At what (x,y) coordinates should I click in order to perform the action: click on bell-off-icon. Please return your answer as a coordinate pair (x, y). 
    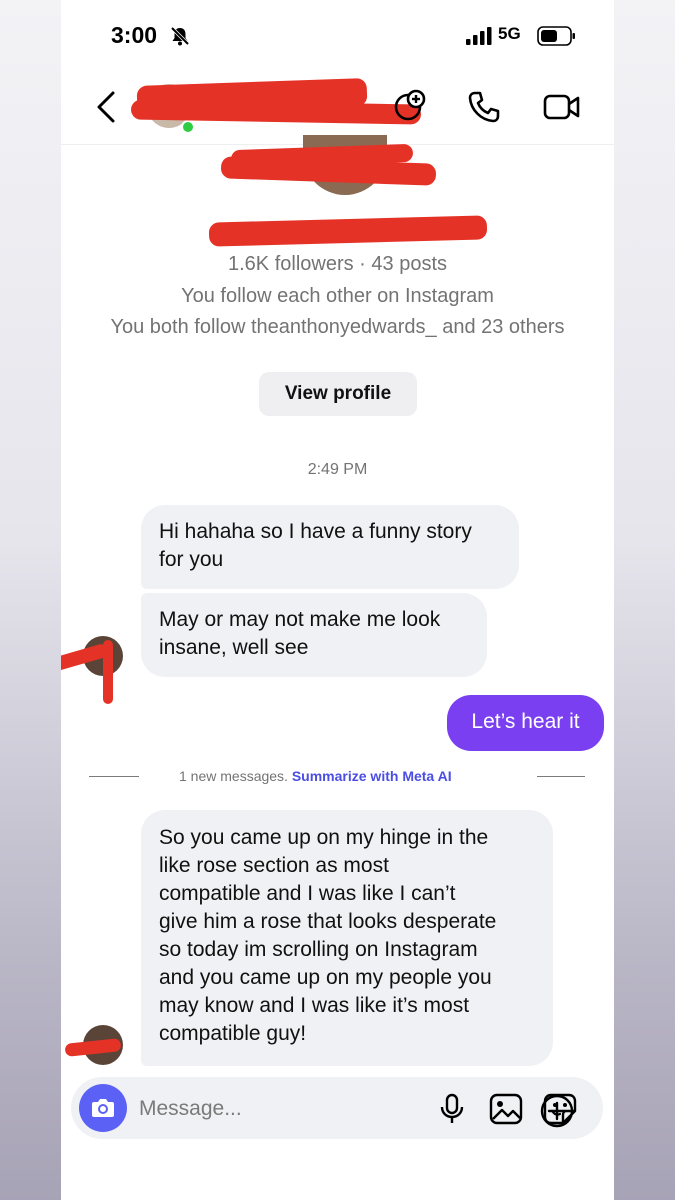
    Looking at the image, I should click on (180, 38).